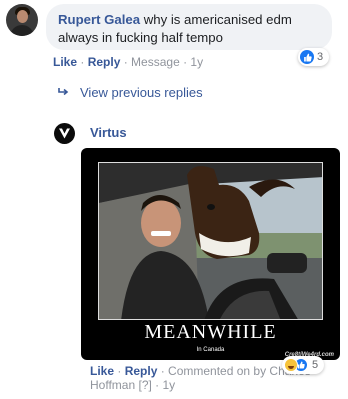  What do you see at coordinates (22, 16) in the screenshot?
I see `avatar-face` at bounding box center [22, 16].